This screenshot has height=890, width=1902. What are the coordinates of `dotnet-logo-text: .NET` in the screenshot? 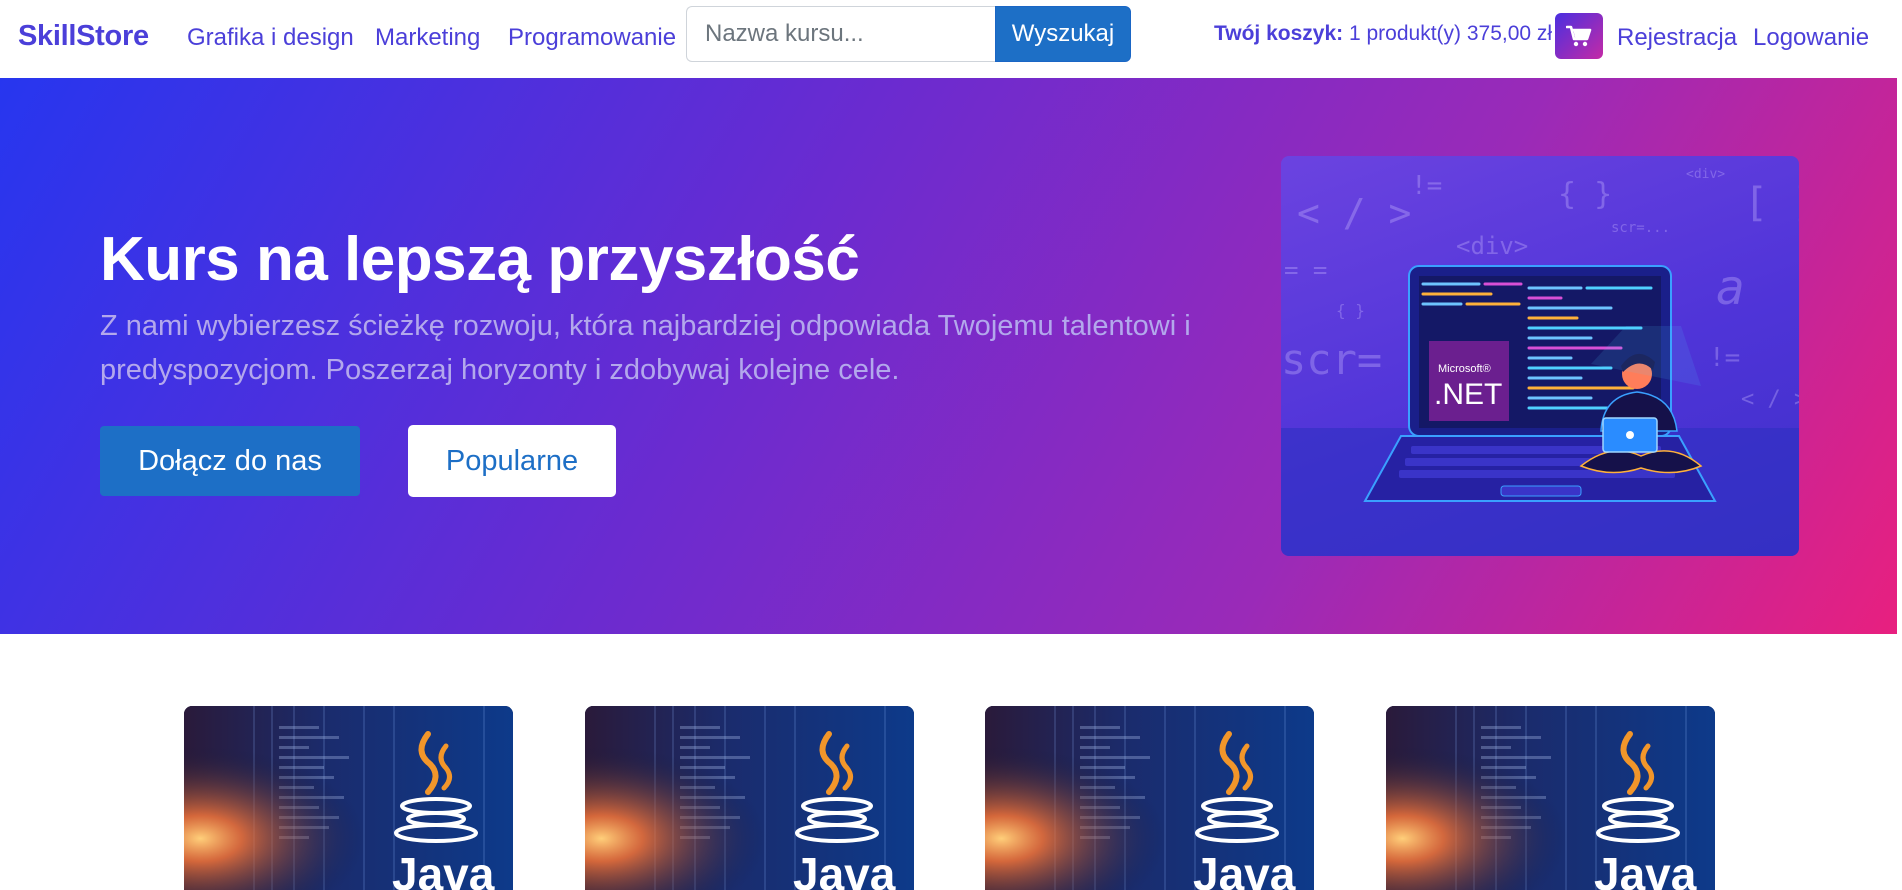 It's located at (1468, 394).